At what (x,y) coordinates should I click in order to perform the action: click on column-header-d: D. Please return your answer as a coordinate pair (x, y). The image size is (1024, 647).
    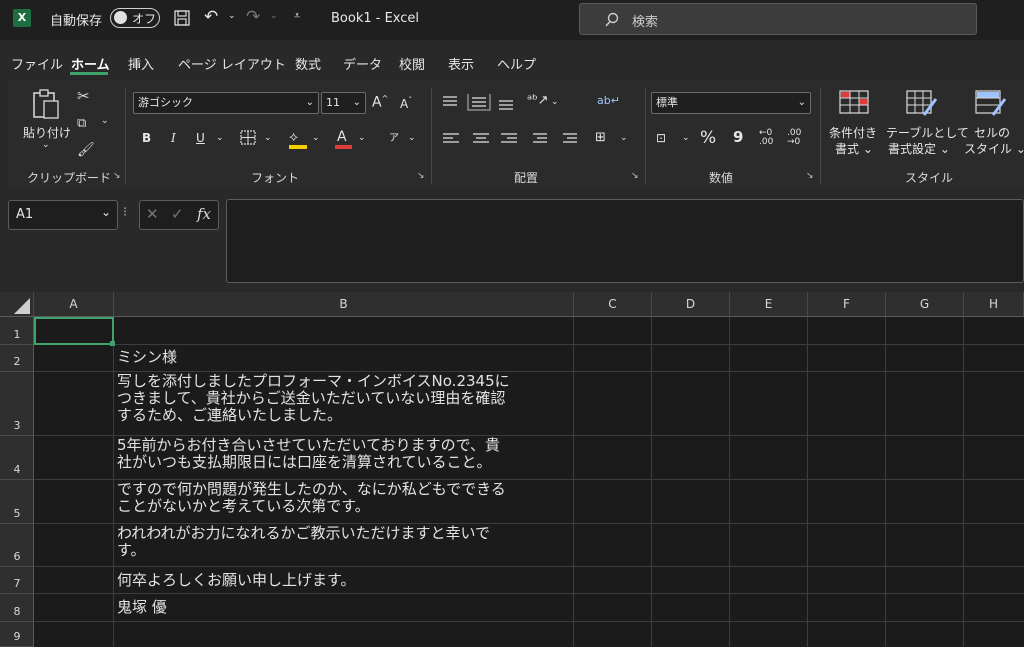
    Looking at the image, I should click on (691, 304).